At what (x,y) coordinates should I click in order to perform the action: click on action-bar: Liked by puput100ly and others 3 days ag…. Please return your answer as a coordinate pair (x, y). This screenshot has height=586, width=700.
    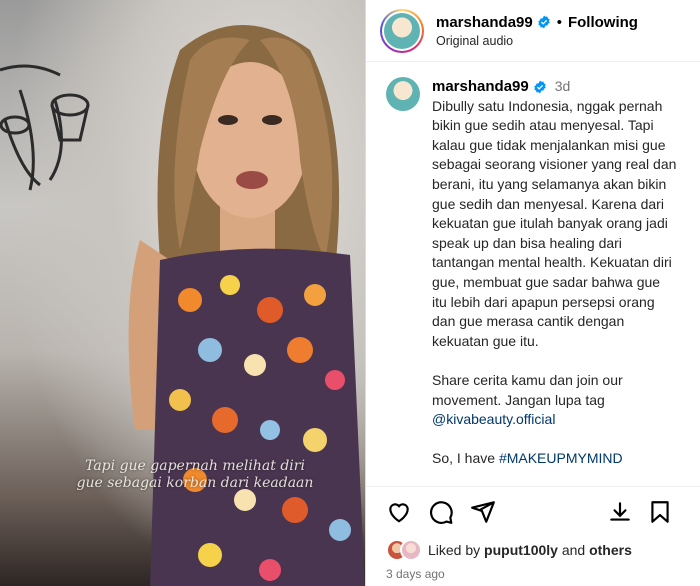
    Looking at the image, I should click on (533, 536).